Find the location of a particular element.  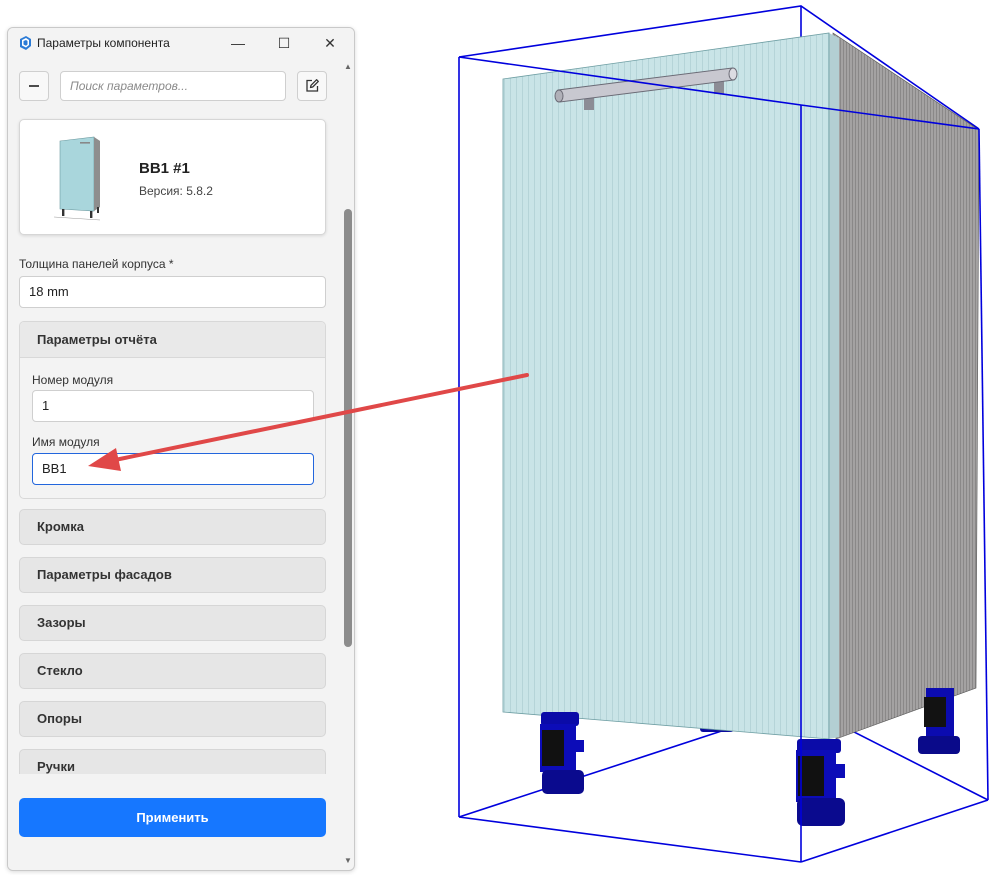

maximize-button: ☐ is located at coordinates (284, 43).